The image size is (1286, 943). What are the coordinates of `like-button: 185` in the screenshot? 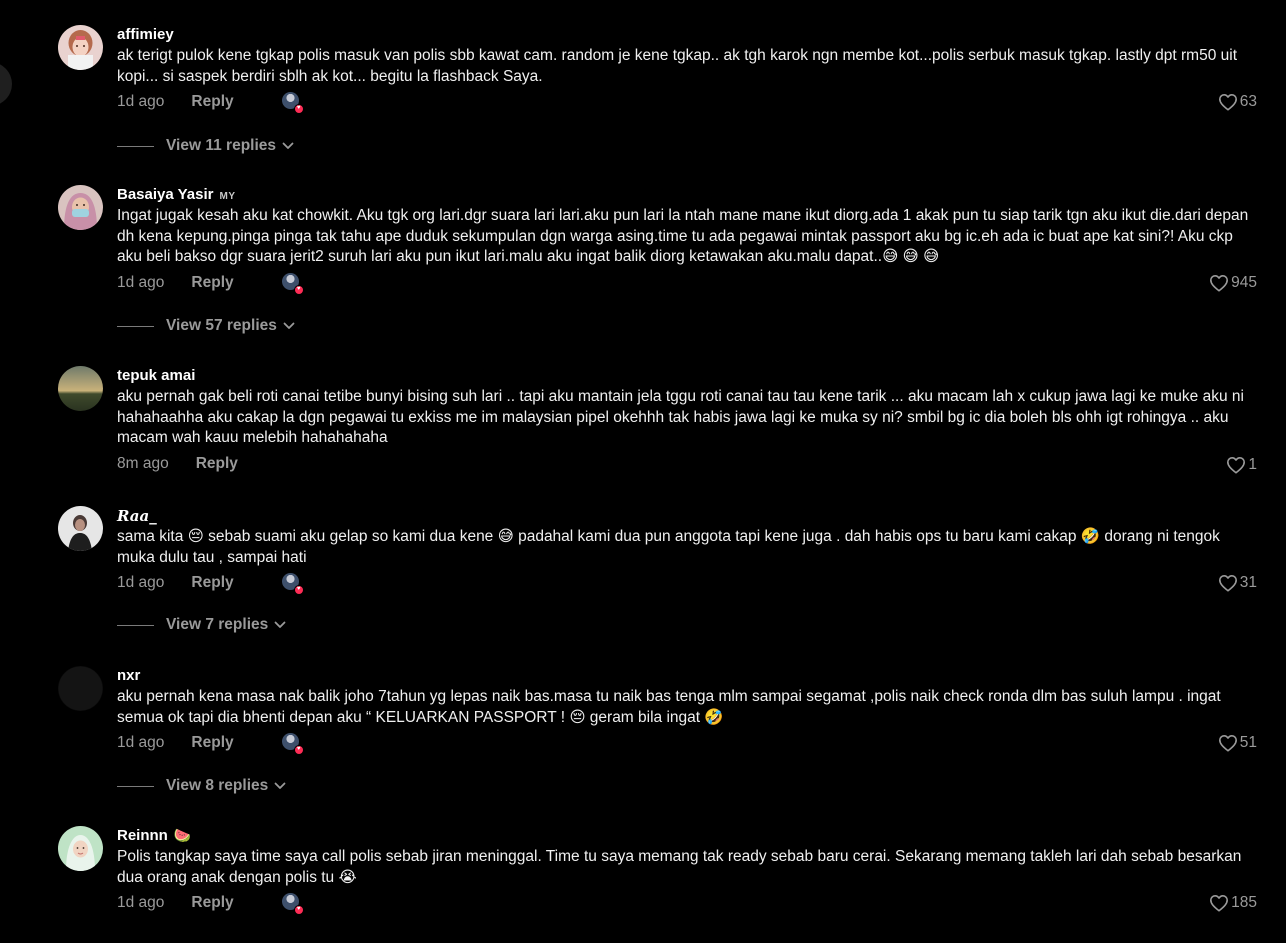 It's located at (1233, 903).